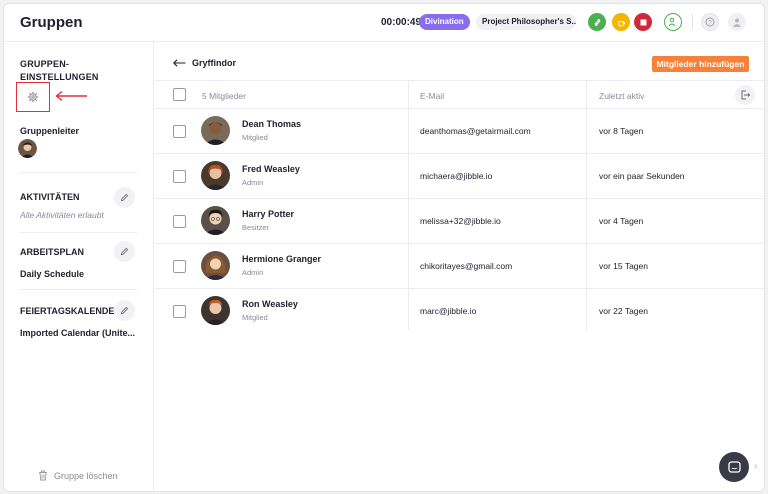 The height and width of the screenshot is (494, 768). Describe the element at coordinates (281, 259) in the screenshot. I see `member-name: Hermione Granger` at that location.